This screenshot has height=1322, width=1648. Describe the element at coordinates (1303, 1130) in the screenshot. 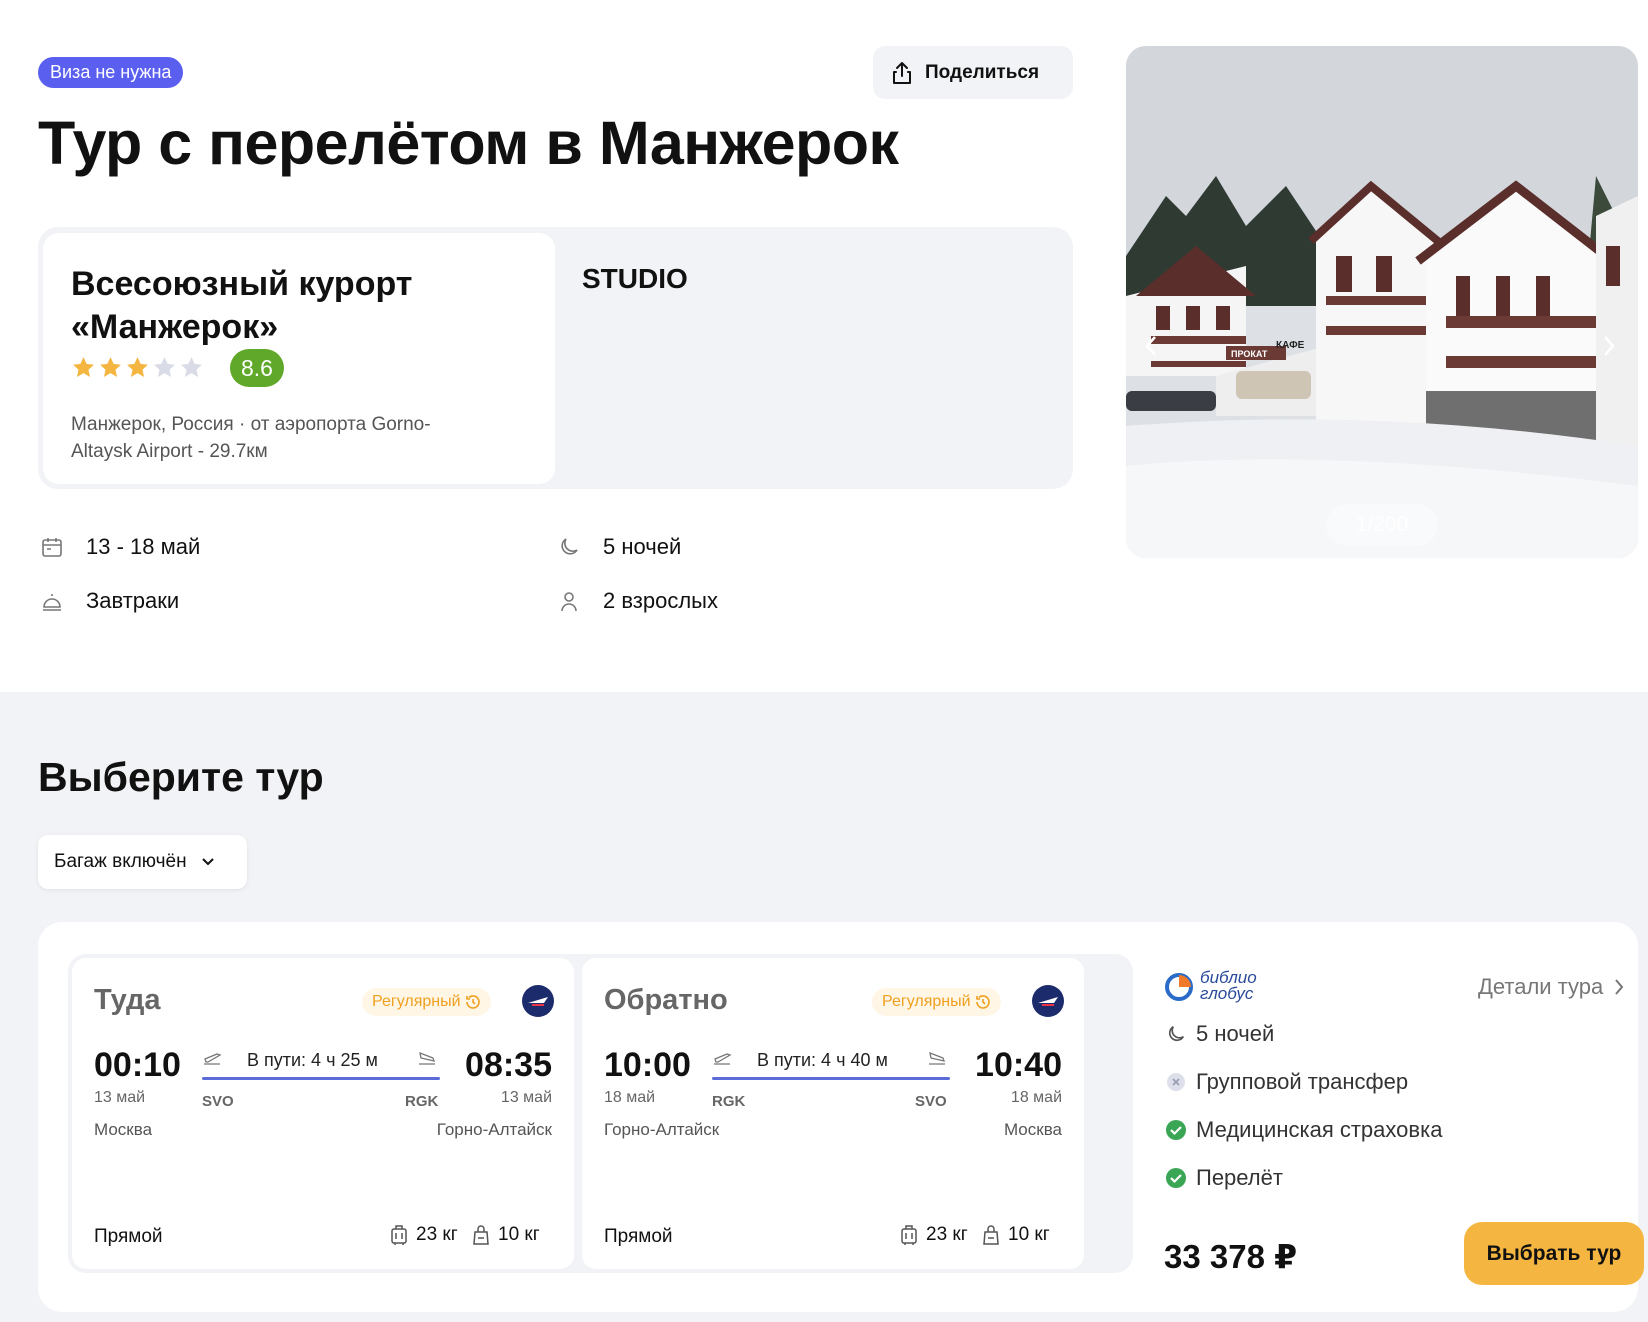

I see `feature-insurance: Медицинская страховка` at that location.